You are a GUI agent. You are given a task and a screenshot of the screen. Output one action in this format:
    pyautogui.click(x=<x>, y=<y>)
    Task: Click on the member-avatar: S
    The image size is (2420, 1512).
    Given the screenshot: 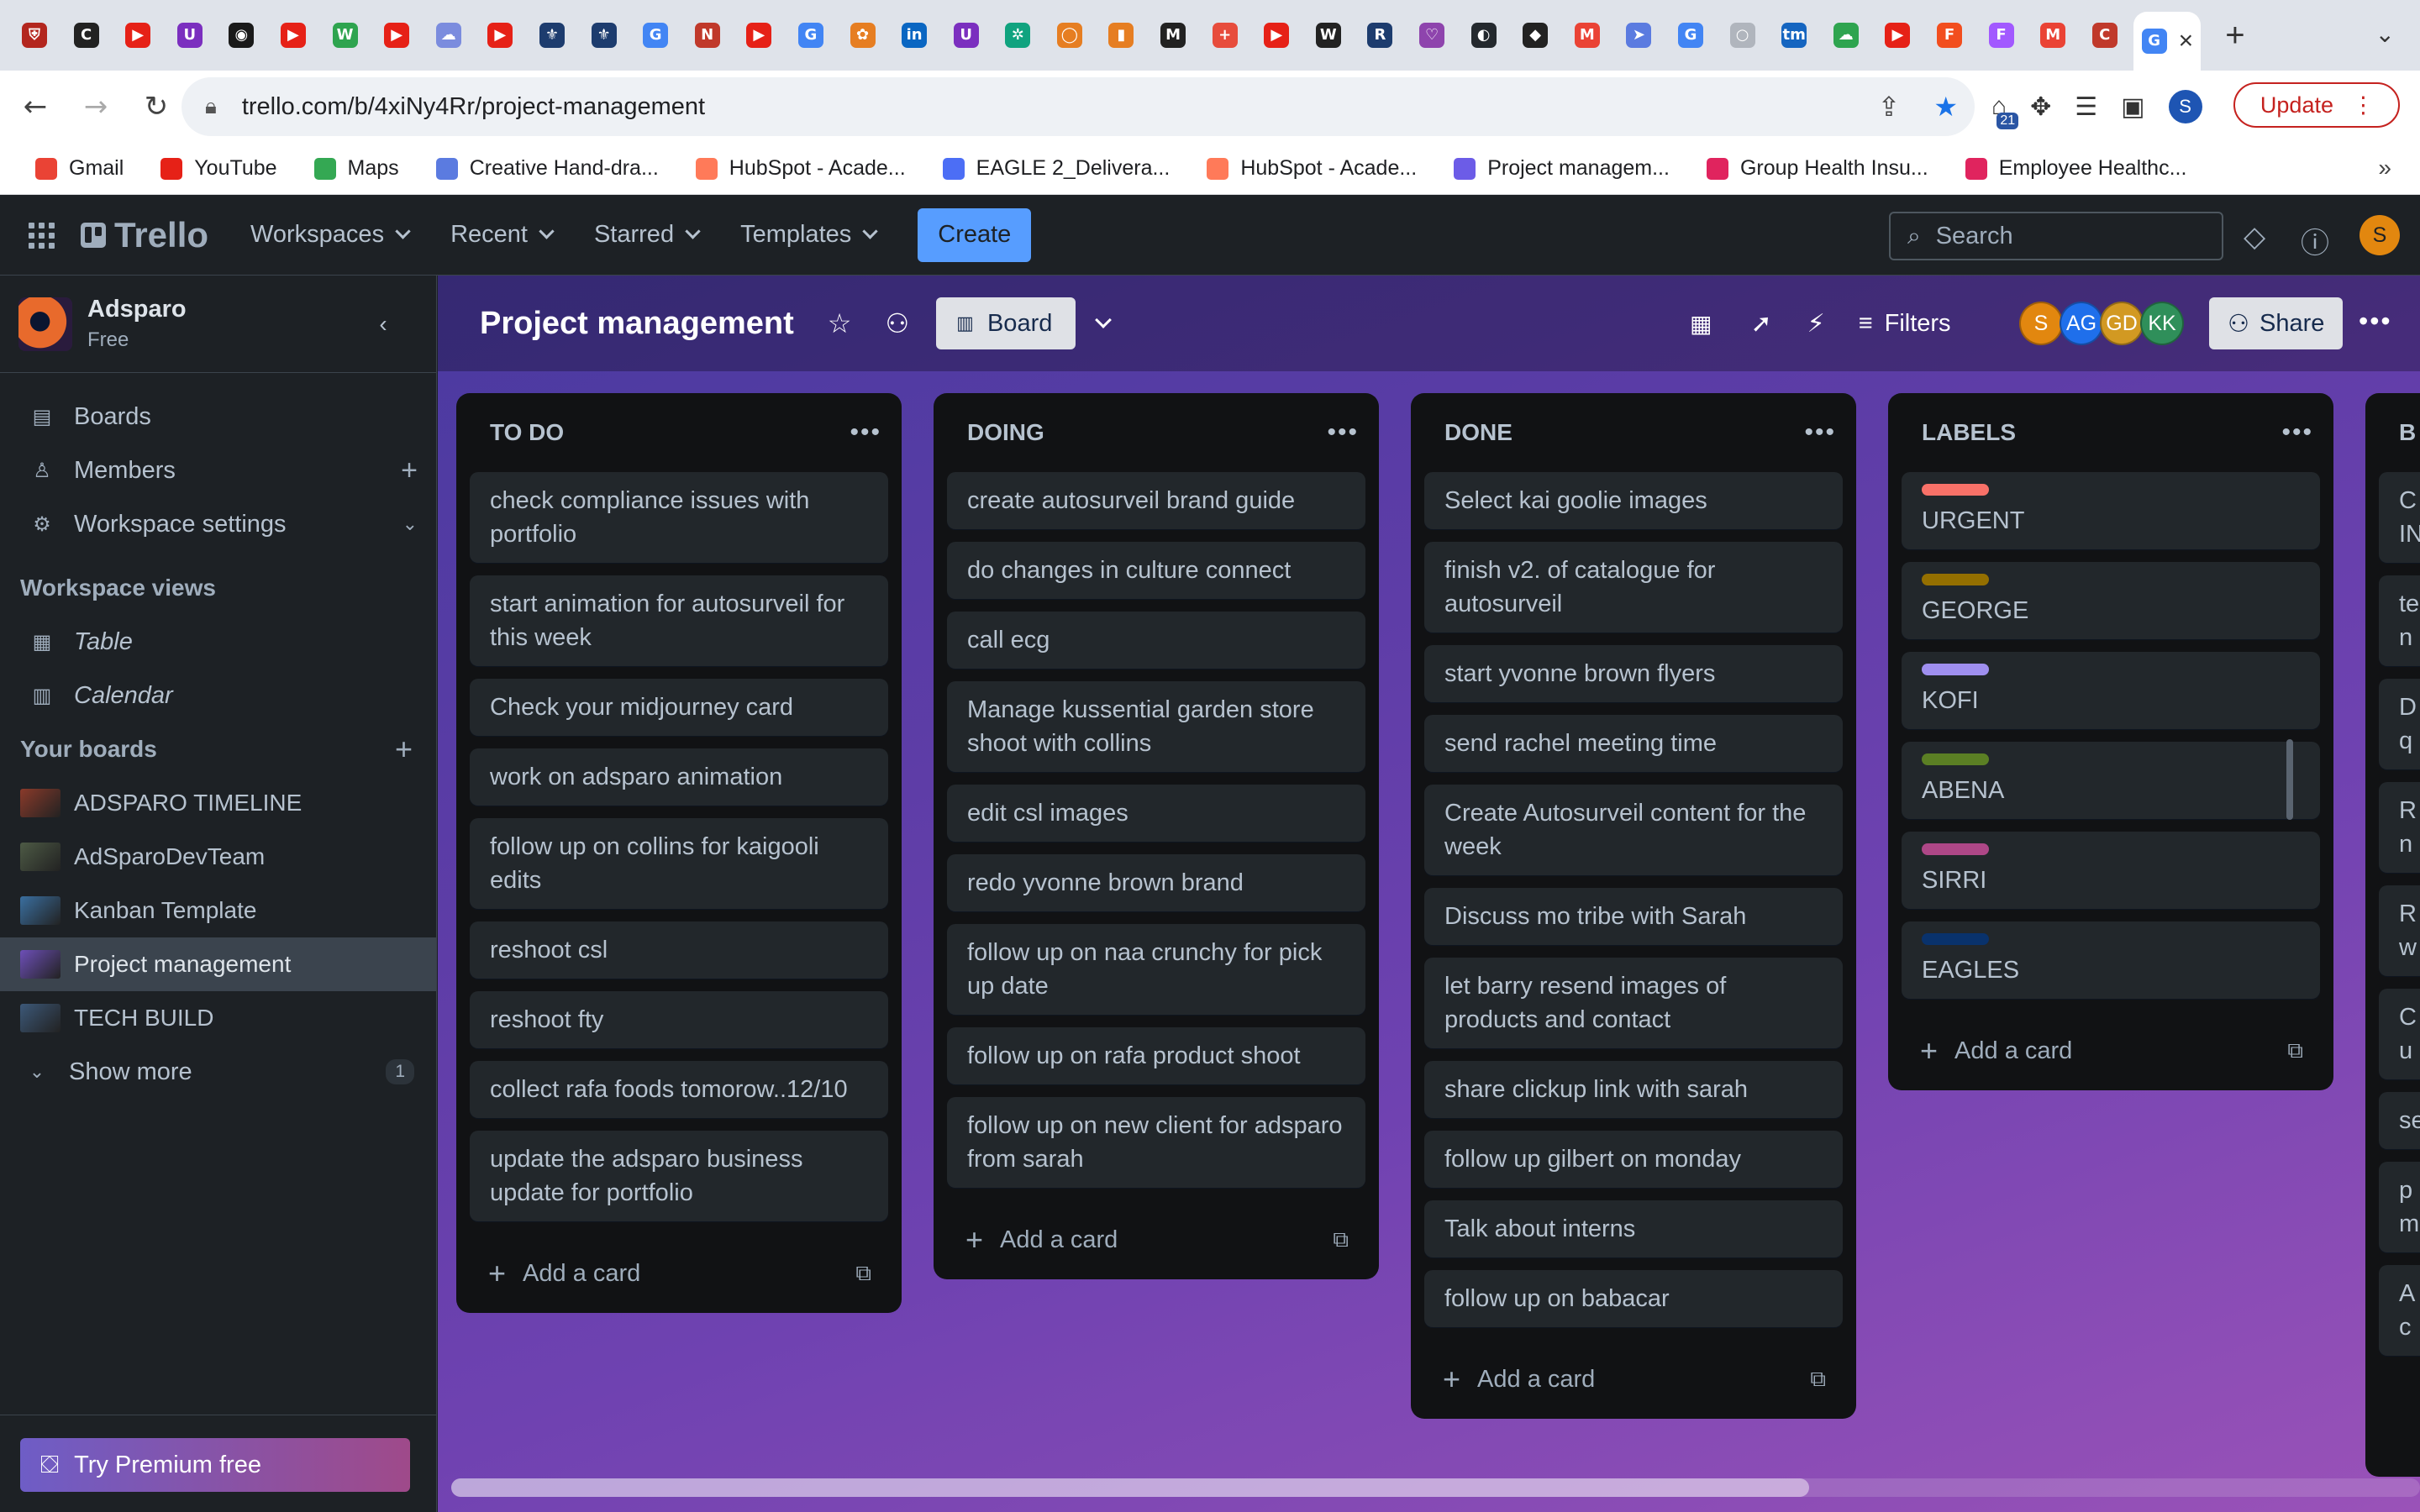 What is the action you would take?
    pyautogui.click(x=2041, y=323)
    